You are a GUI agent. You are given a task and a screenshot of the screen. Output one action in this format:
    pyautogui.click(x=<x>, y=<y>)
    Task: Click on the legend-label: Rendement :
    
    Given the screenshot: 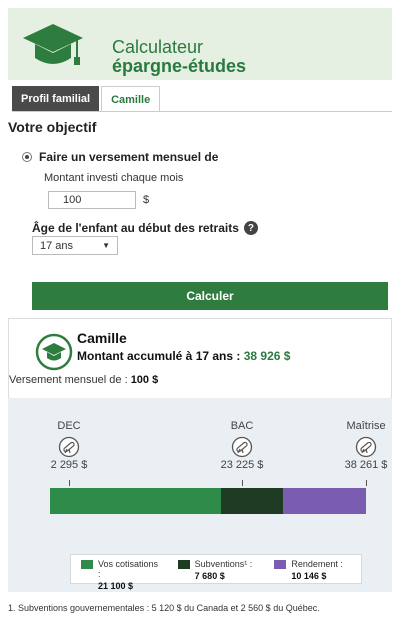 What is the action you would take?
    pyautogui.click(x=317, y=564)
    